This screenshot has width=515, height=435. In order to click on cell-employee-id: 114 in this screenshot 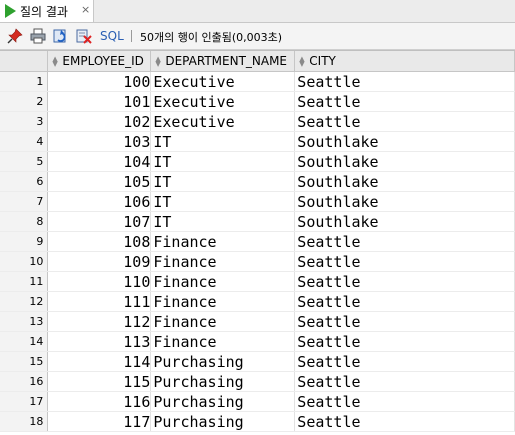, I will do `click(99, 361)`.